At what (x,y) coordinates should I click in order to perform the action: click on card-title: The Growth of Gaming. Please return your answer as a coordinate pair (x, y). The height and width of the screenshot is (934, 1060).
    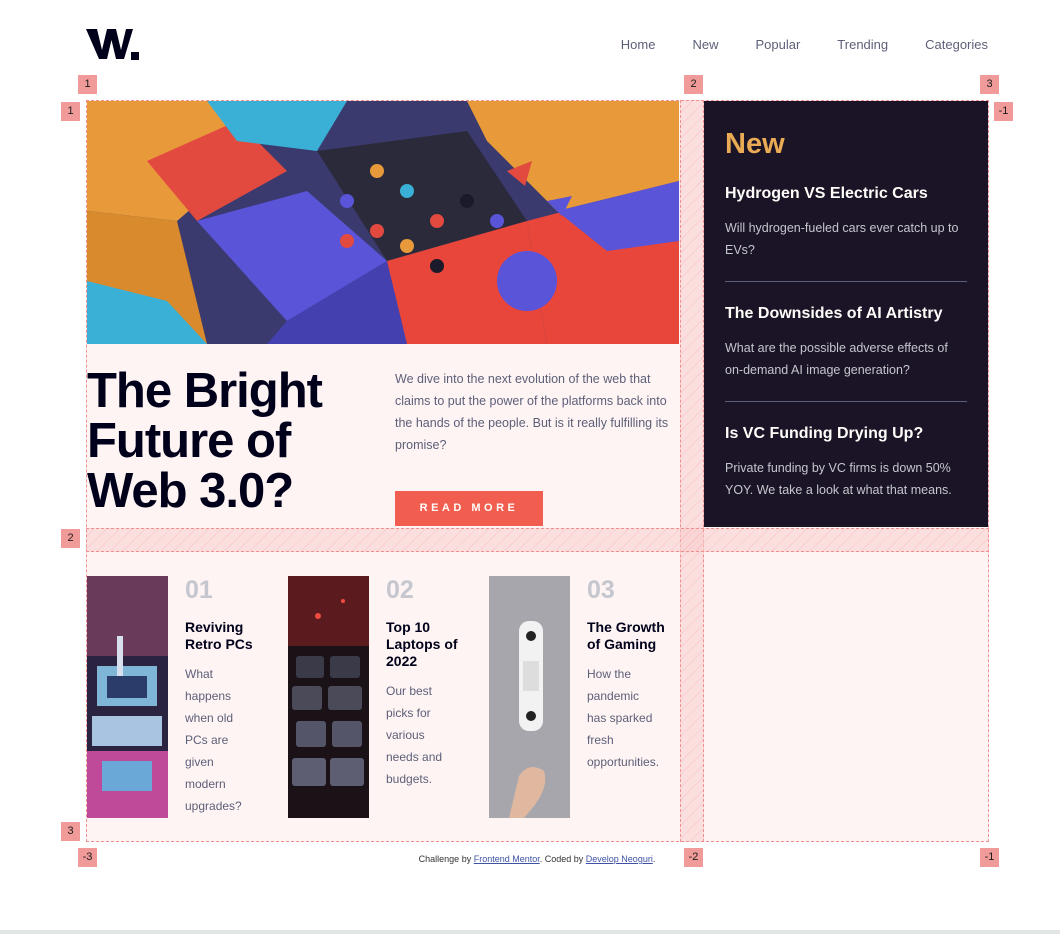
    Looking at the image, I should click on (633, 636).